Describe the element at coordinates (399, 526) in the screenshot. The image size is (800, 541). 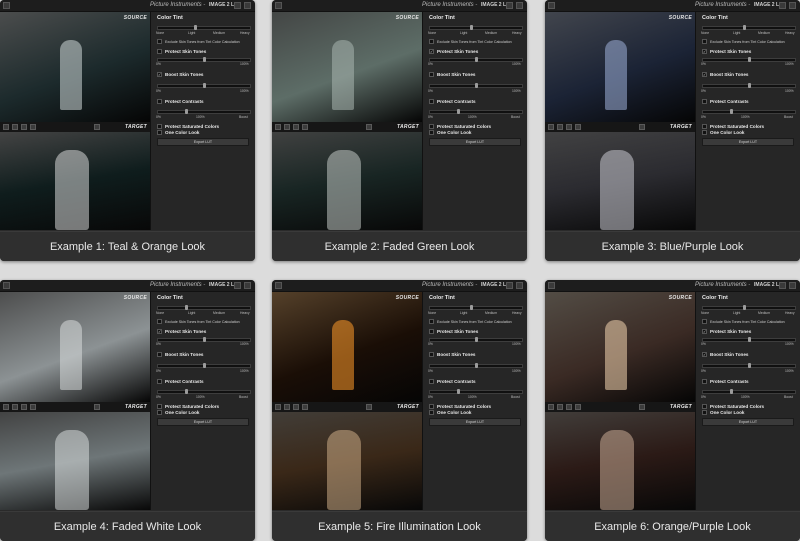
I see `example-caption: Example 5: Fire Illumination Look` at that location.